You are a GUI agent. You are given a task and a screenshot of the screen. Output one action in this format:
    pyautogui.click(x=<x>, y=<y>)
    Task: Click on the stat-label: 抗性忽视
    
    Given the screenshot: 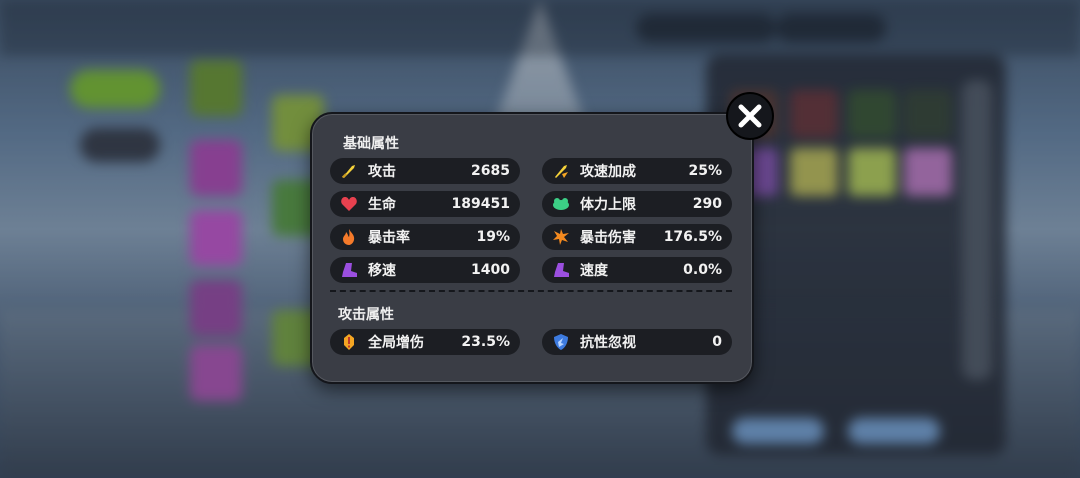 What is the action you would take?
    pyautogui.click(x=608, y=343)
    